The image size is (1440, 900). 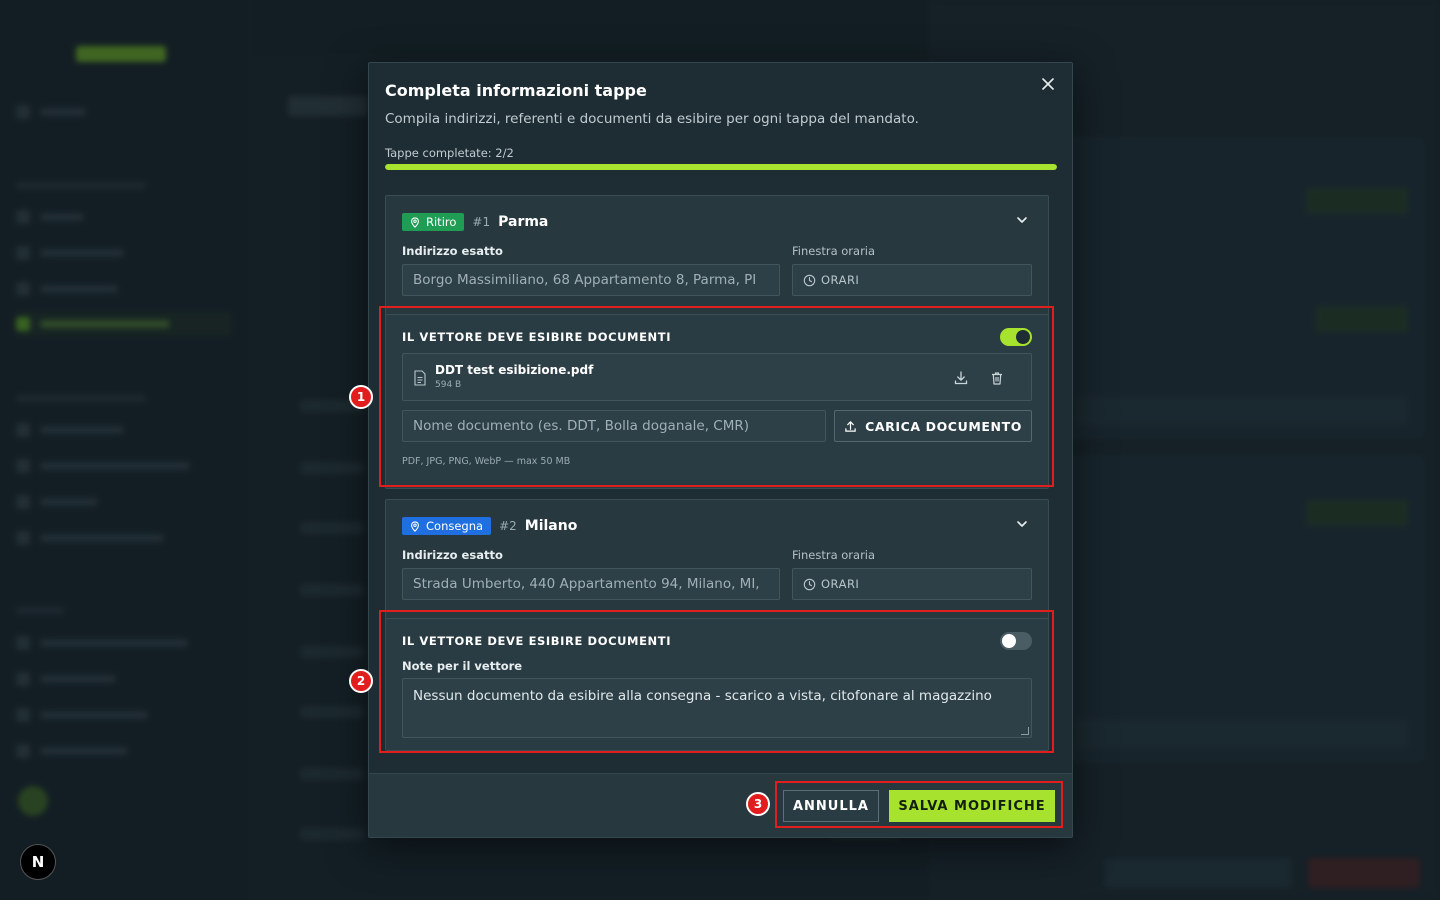 What do you see at coordinates (831, 806) in the screenshot?
I see `cancel-button: ANNULLA` at bounding box center [831, 806].